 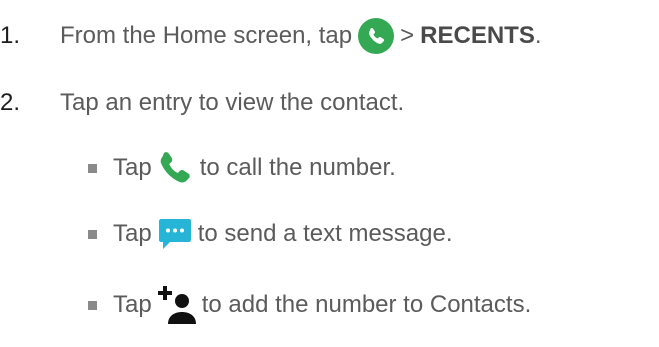 I want to click on step-number: 1., so click(x=10, y=35).